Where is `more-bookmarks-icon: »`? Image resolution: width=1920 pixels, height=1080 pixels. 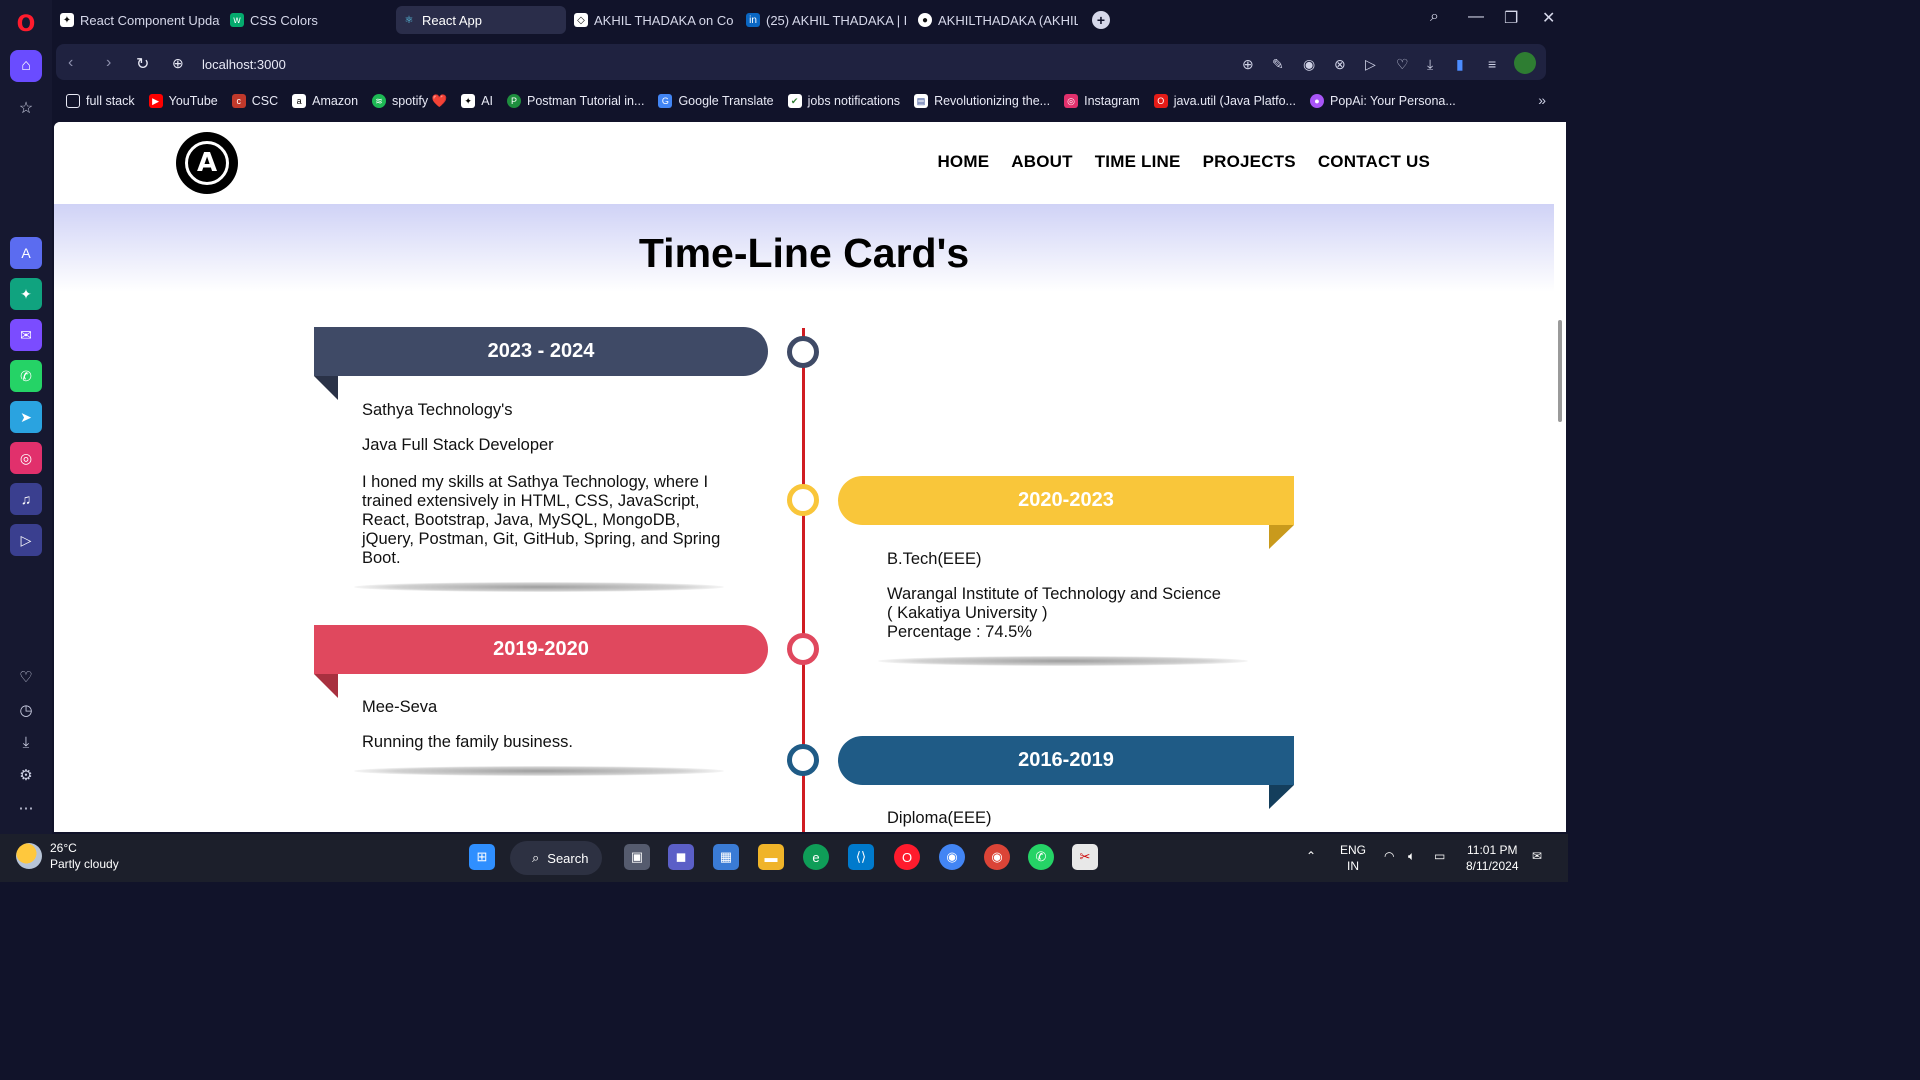
more-bookmarks-icon: » is located at coordinates (1542, 100).